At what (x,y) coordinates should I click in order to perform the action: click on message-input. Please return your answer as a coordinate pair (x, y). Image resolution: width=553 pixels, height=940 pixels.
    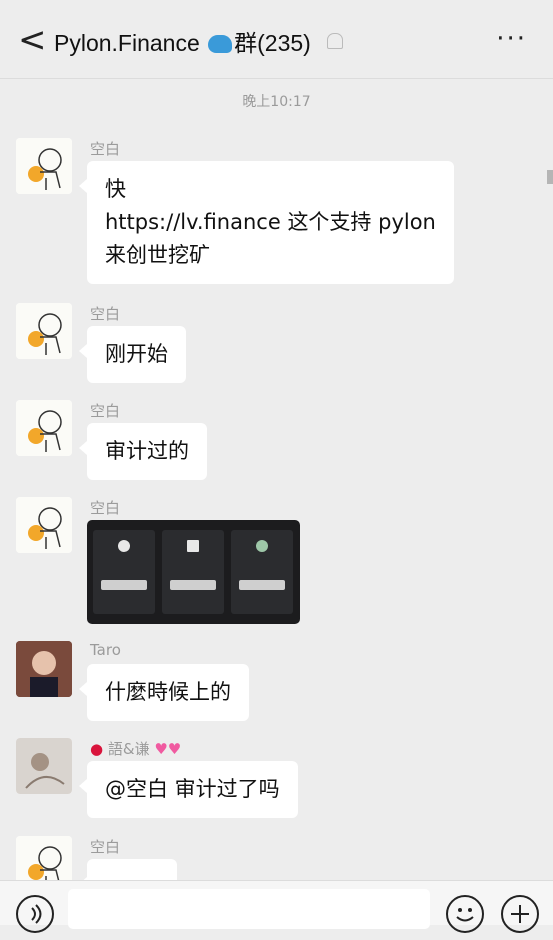
    Looking at the image, I should click on (249, 909).